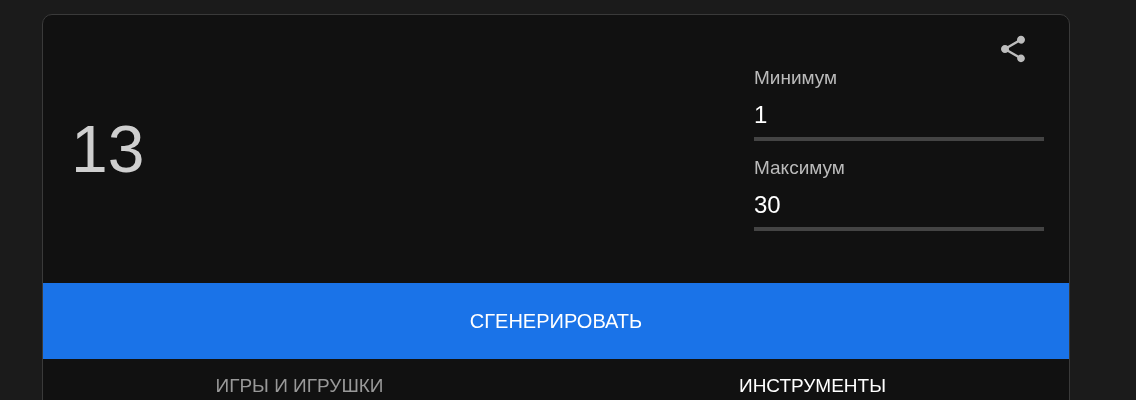  What do you see at coordinates (899, 119) in the screenshot?
I see `input-field: 1` at bounding box center [899, 119].